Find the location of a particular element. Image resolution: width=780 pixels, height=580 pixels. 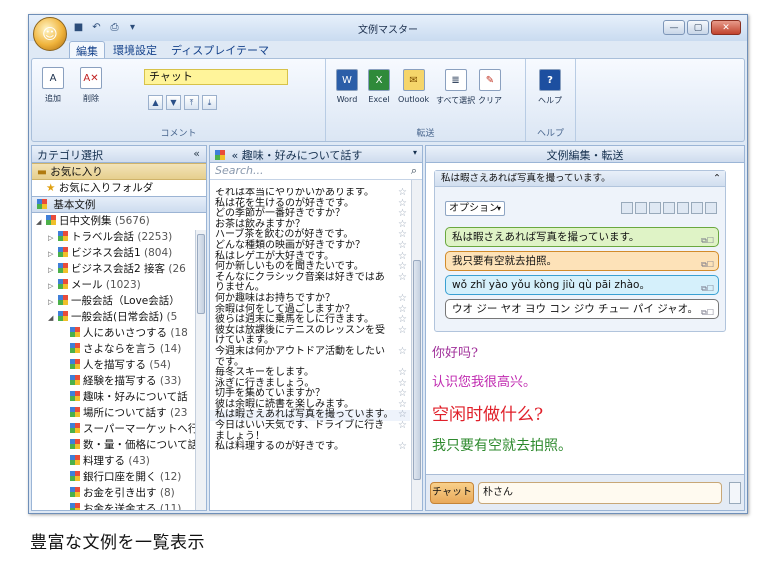

chat-scroll is located at coordinates (735, 493).